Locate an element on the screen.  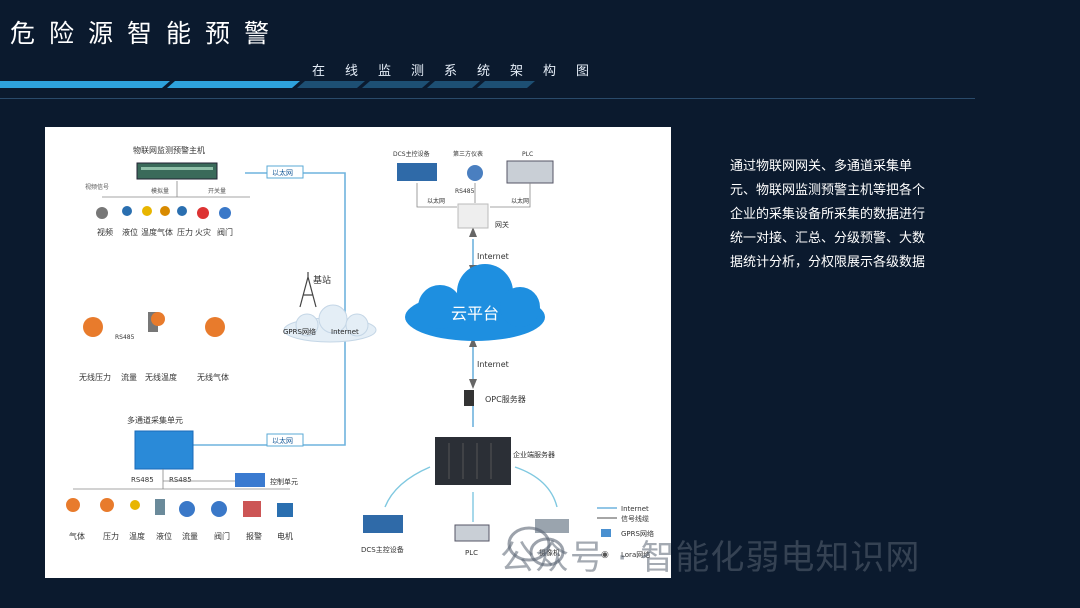
wireless-labels: 无线压力 流量 无线温度 无线气体 is located at coordinates (154, 377).